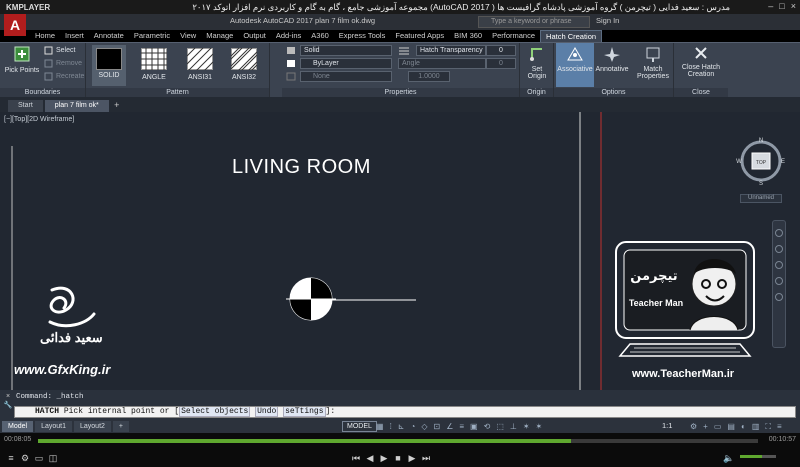 The width and height of the screenshot is (800, 467). What do you see at coordinates (761, 198) in the screenshot?
I see `ucs-menu: Unnamed` at bounding box center [761, 198].